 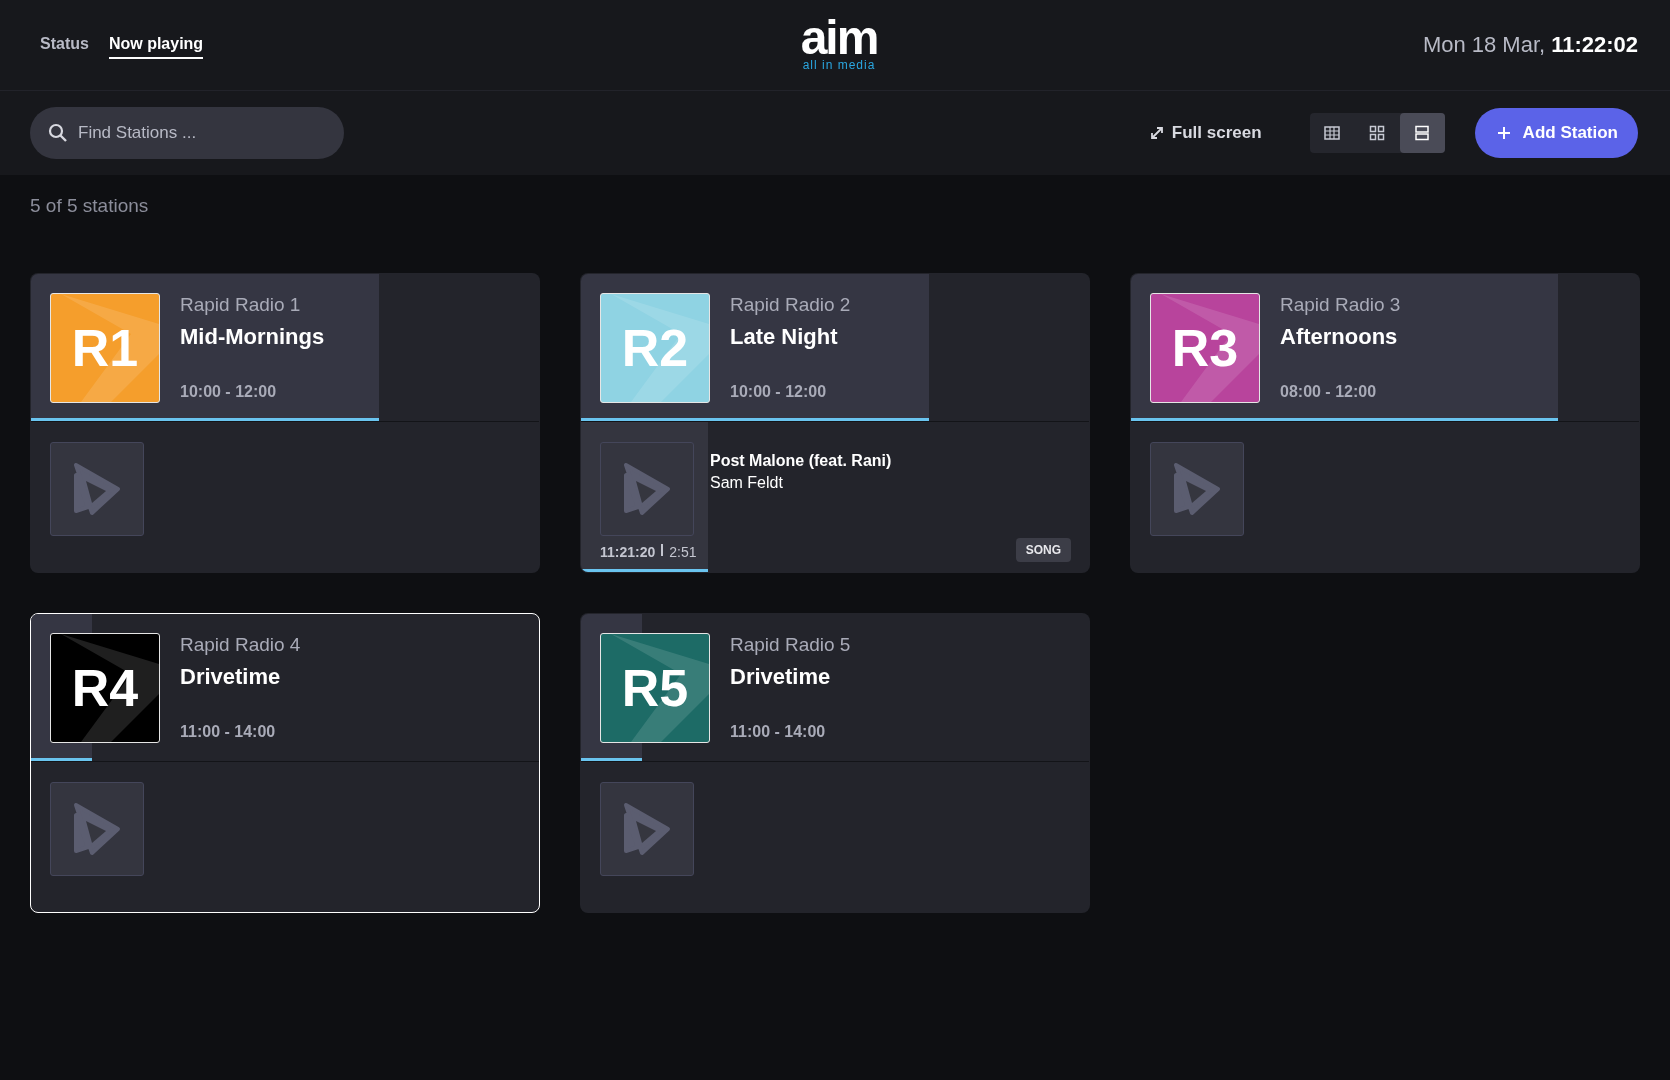 What do you see at coordinates (156, 45) in the screenshot?
I see `nav-tab: Now playing` at bounding box center [156, 45].